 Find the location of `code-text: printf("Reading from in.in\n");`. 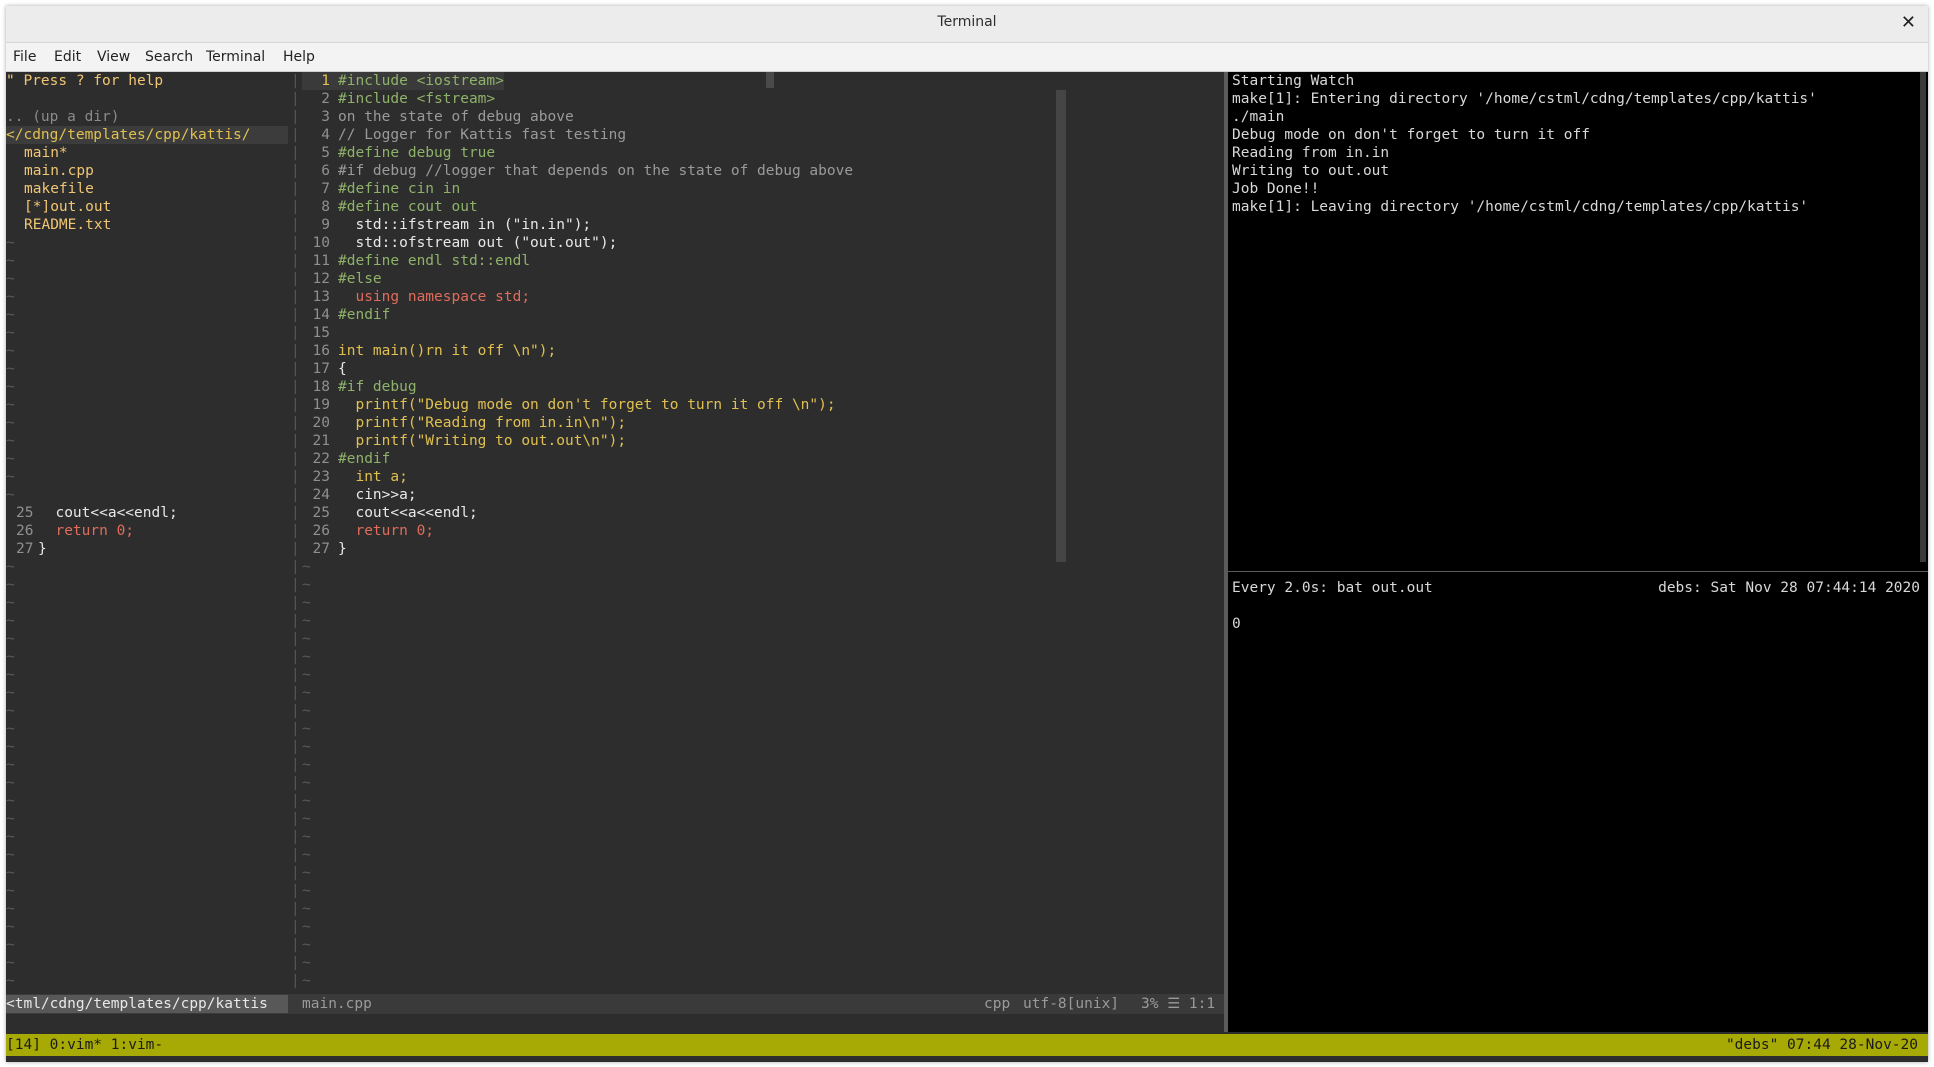

code-text: printf("Reading from in.in\n"); is located at coordinates (482, 423).